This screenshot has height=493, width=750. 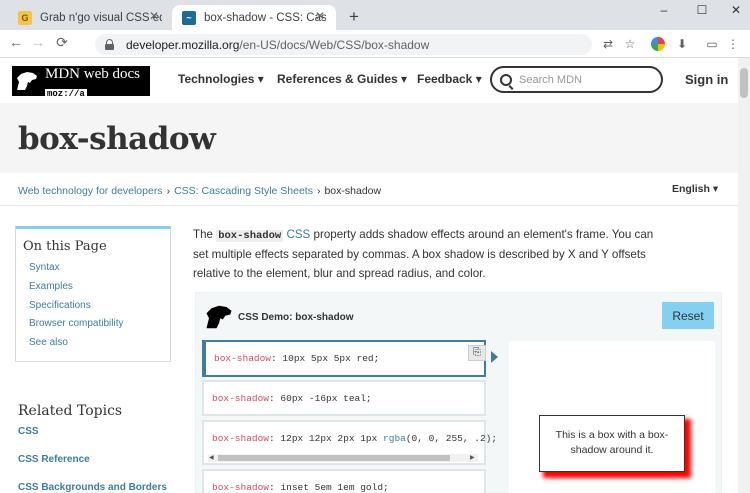 What do you see at coordinates (99, 271) in the screenshot?
I see `toc-link-syntax: Syntax` at bounding box center [99, 271].